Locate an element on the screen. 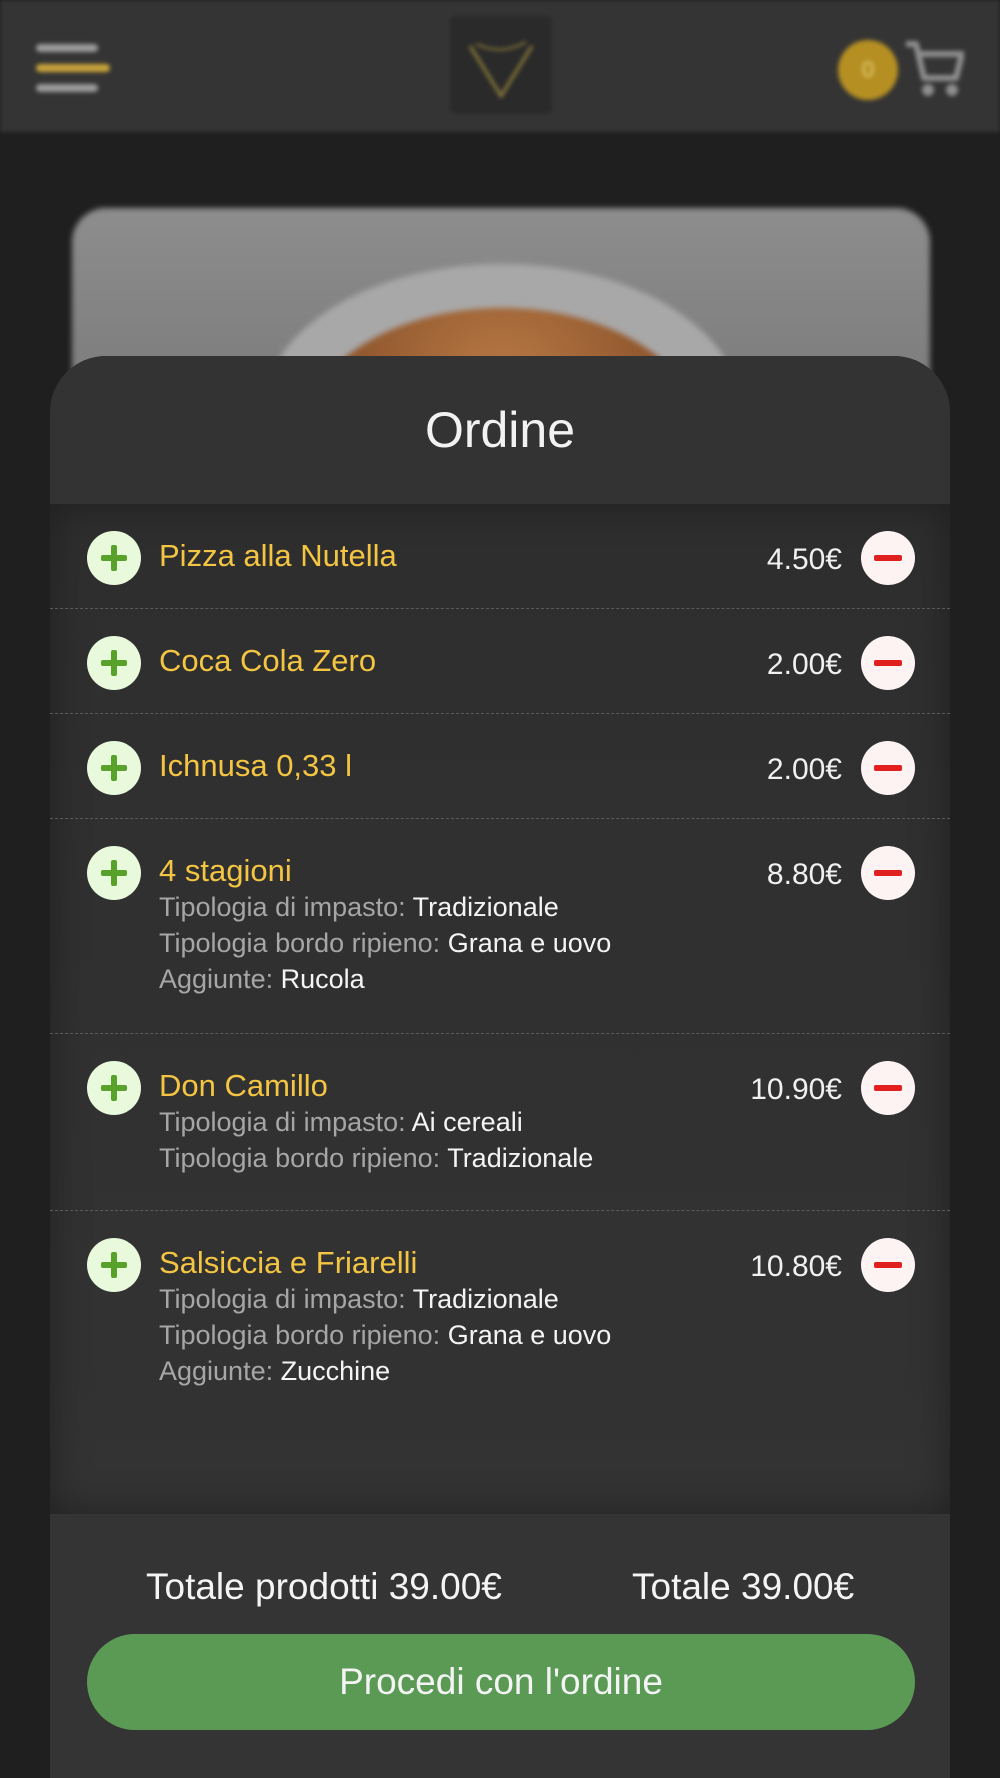 This screenshot has height=1778, width=1000. sheet-title: Ordine is located at coordinates (500, 430).